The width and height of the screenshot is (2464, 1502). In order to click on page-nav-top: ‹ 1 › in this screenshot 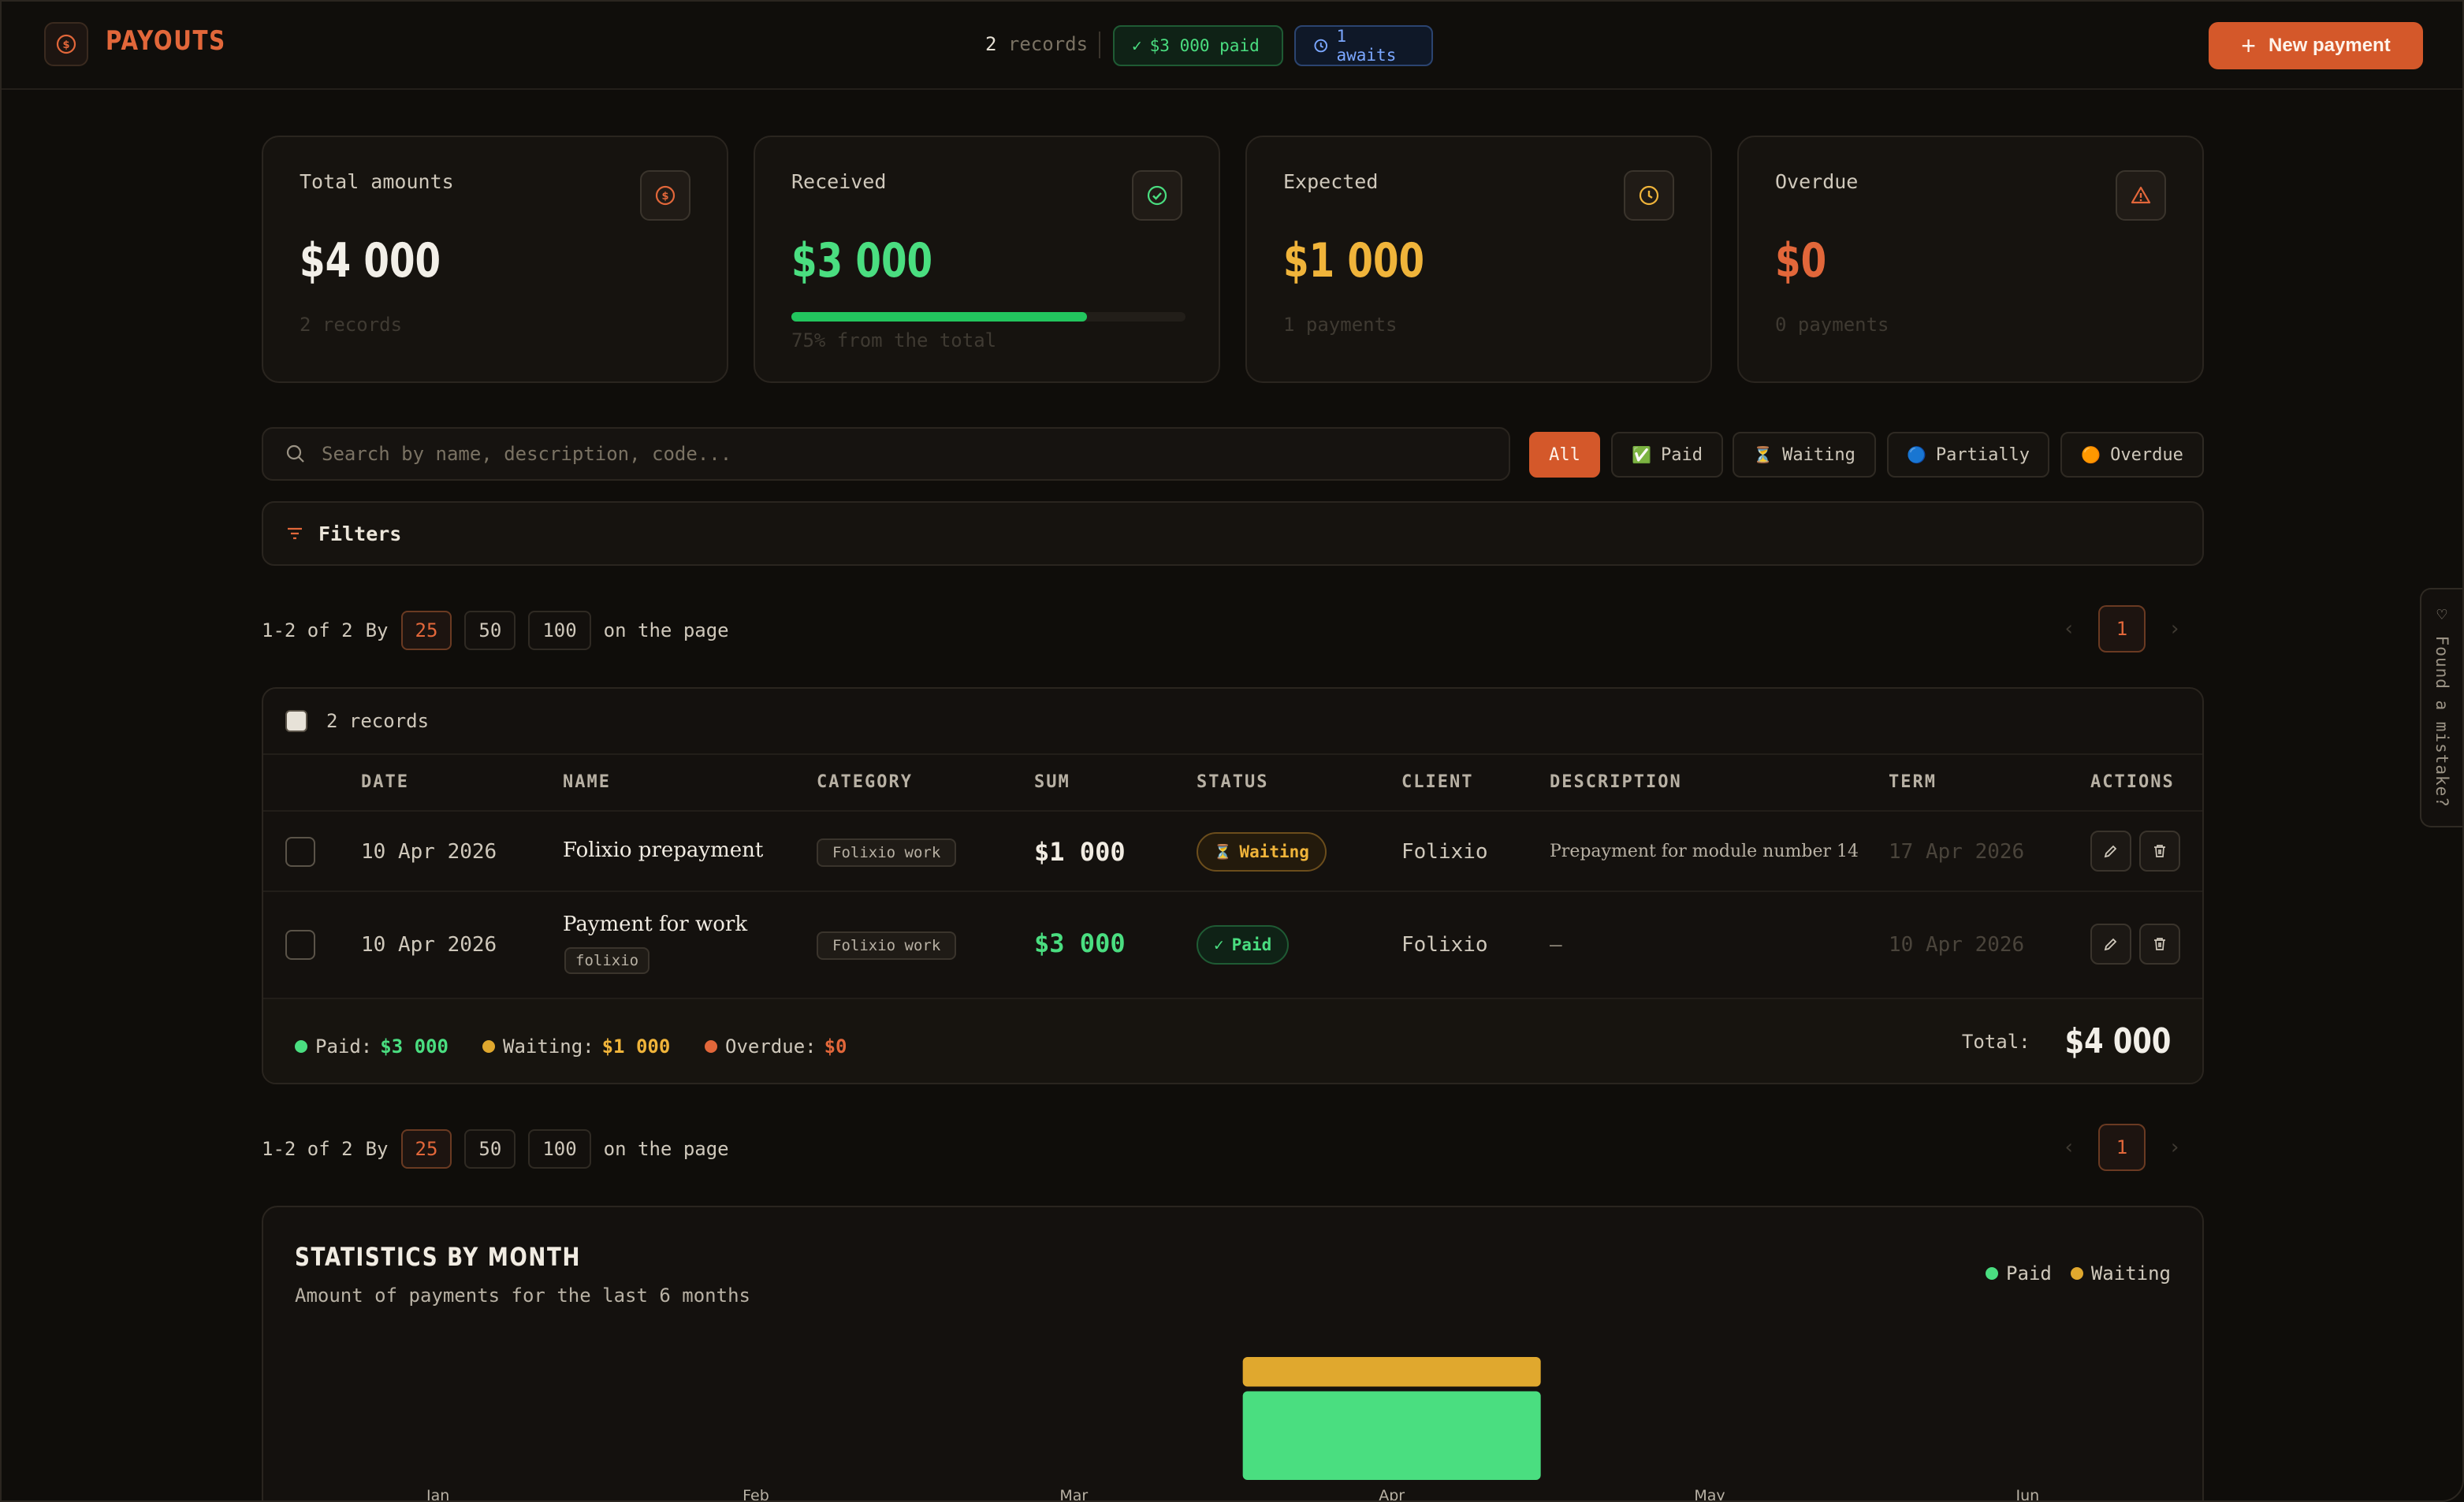, I will do `click(2121, 628)`.